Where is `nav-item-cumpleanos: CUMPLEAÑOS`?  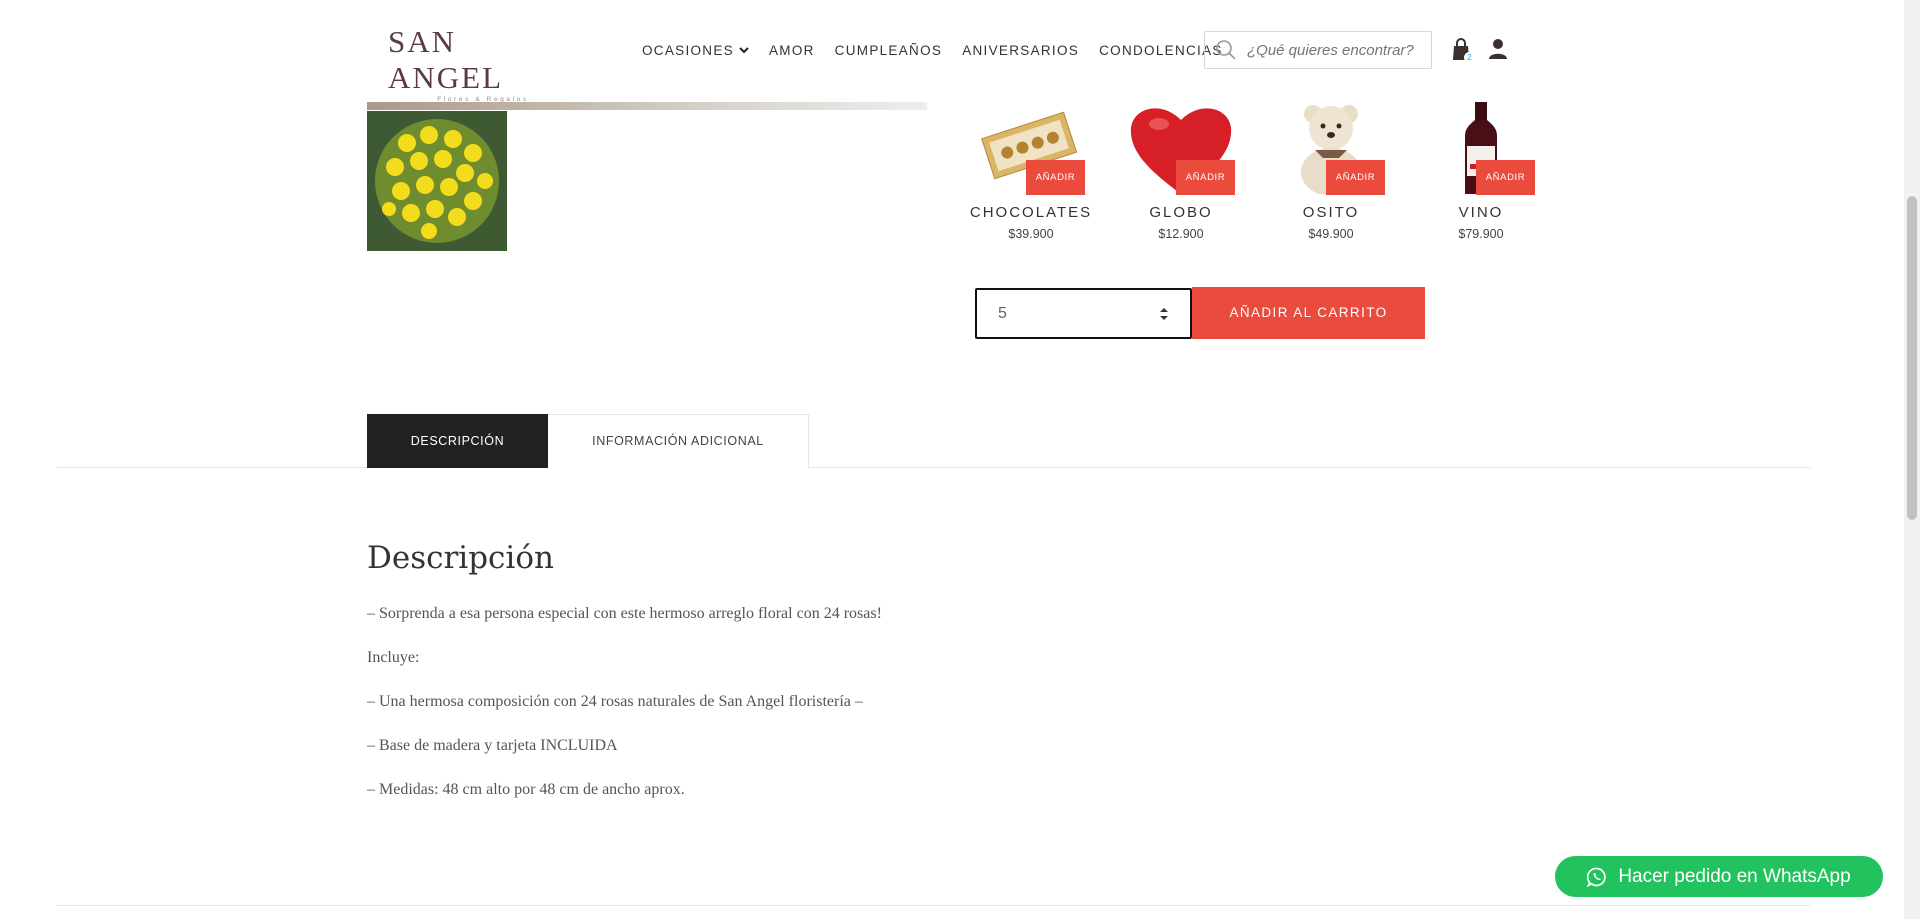 nav-item-cumpleanos: CUMPLEAÑOS is located at coordinates (889, 50).